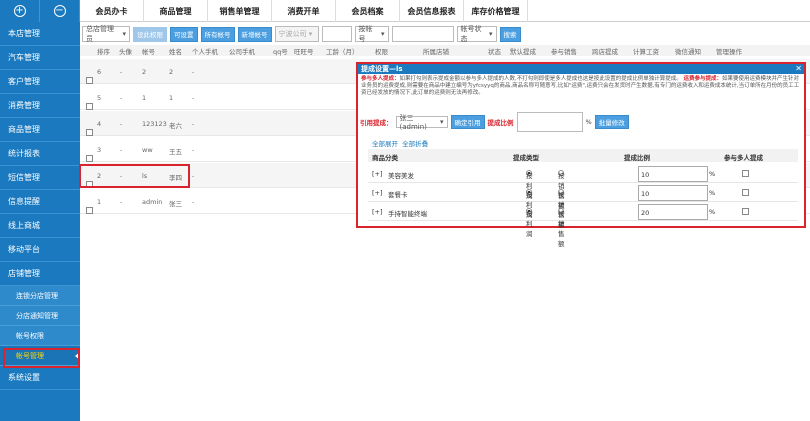 This screenshot has height=421, width=810. Describe the element at coordinates (125, 52) in the screenshot. I see `th-avatar: 头像` at that location.